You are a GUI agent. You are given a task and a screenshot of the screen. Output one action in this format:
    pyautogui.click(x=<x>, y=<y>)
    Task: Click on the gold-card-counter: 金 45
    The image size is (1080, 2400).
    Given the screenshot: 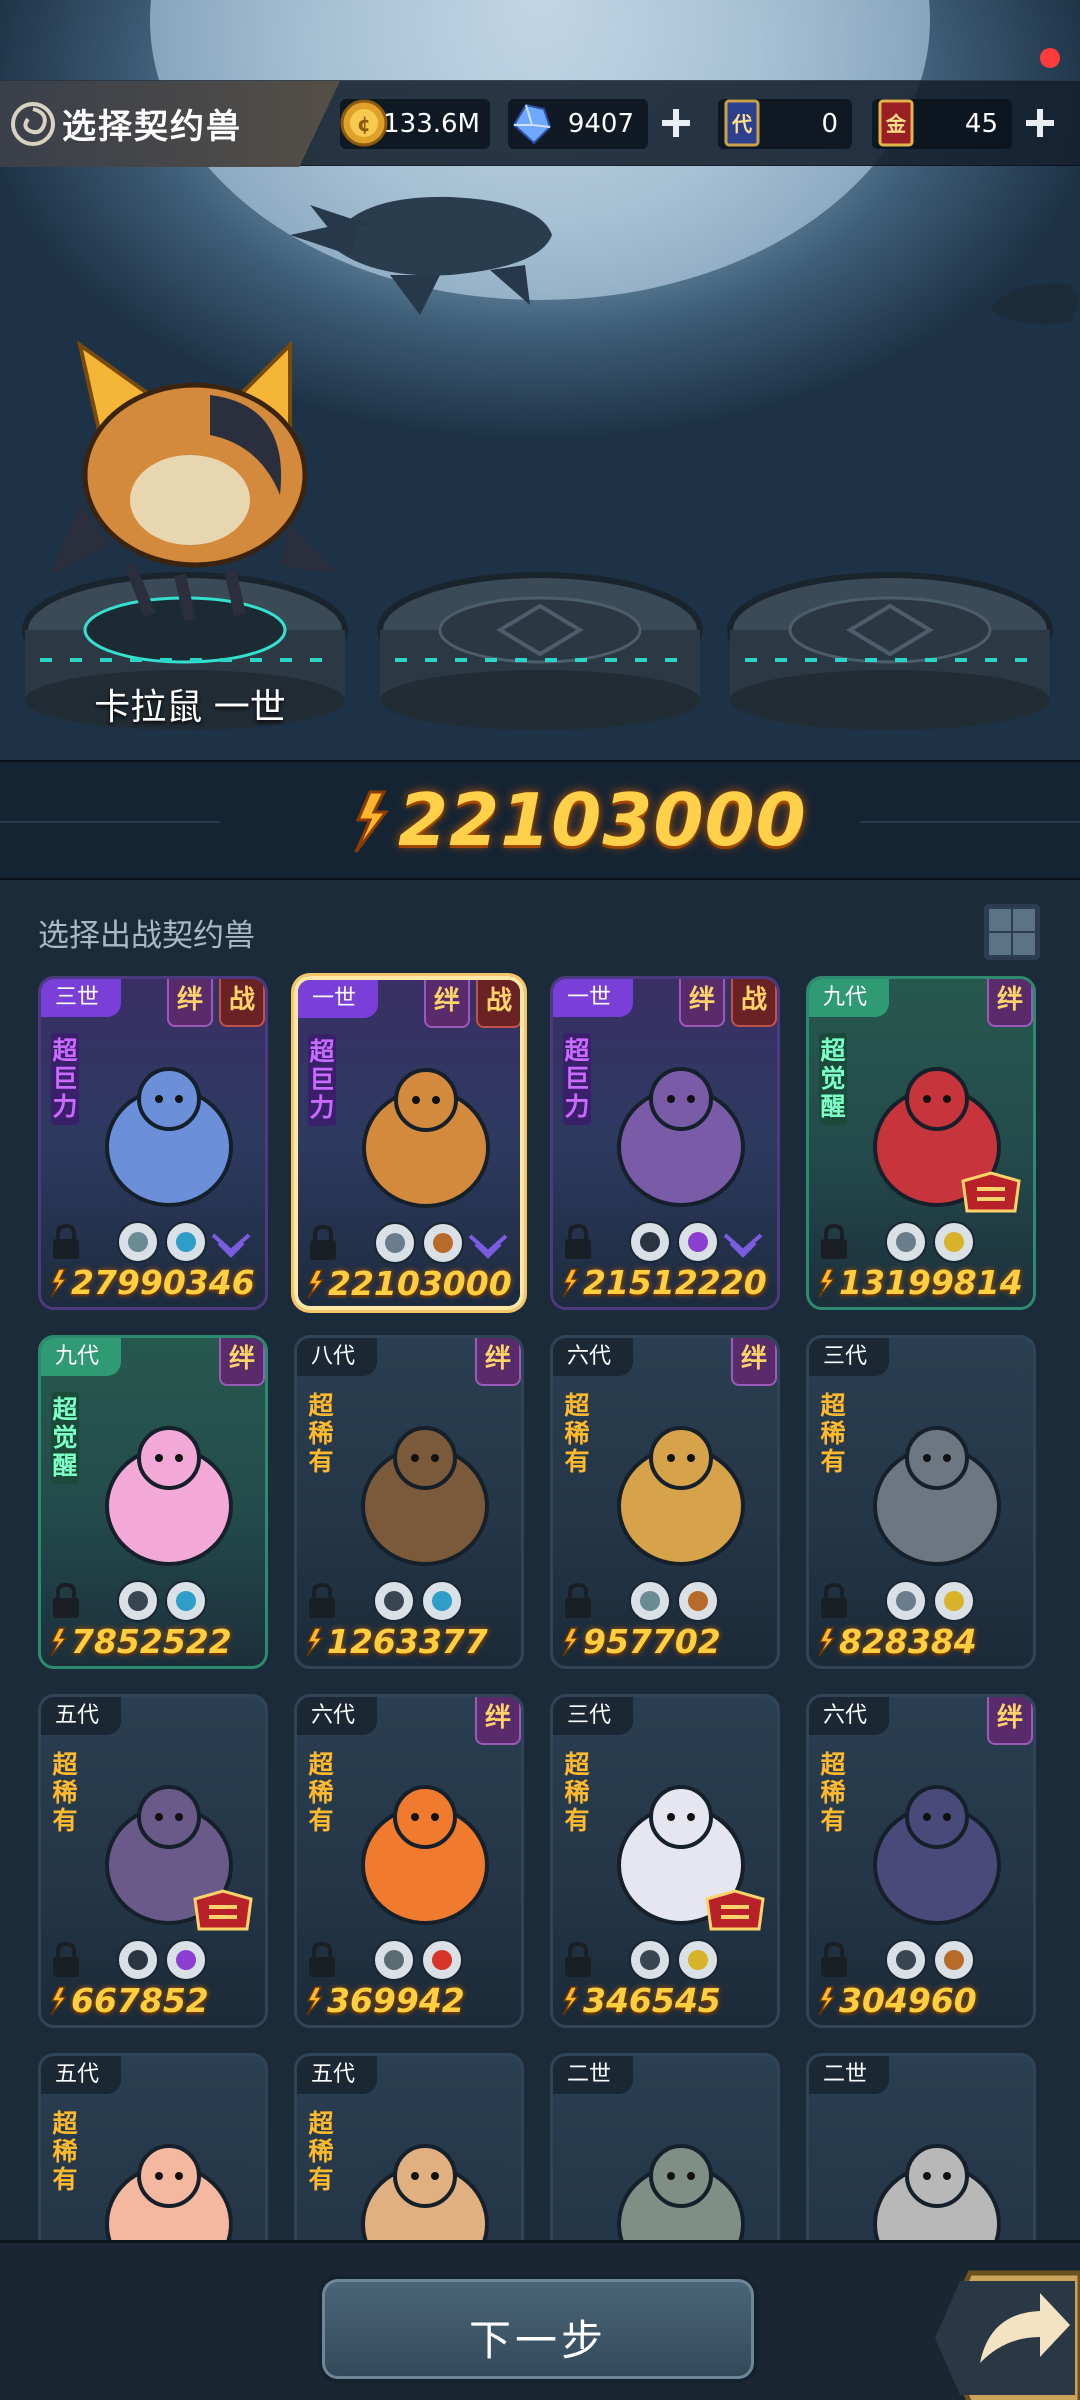 What is the action you would take?
    pyautogui.click(x=963, y=124)
    